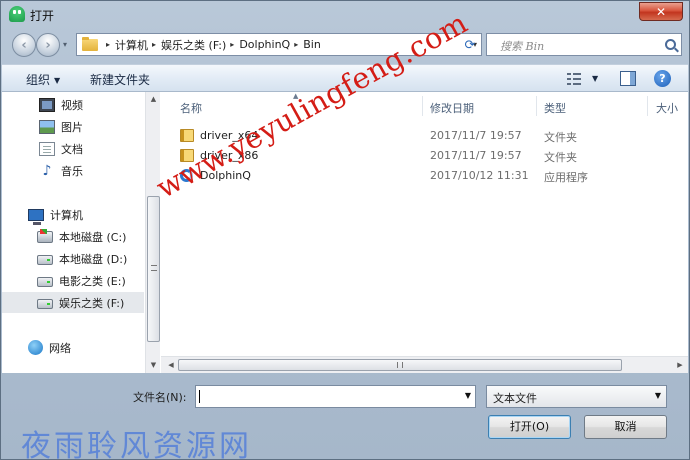 The image size is (690, 460). I want to click on organize-menu-button: 组织 ▼, so click(43, 79).